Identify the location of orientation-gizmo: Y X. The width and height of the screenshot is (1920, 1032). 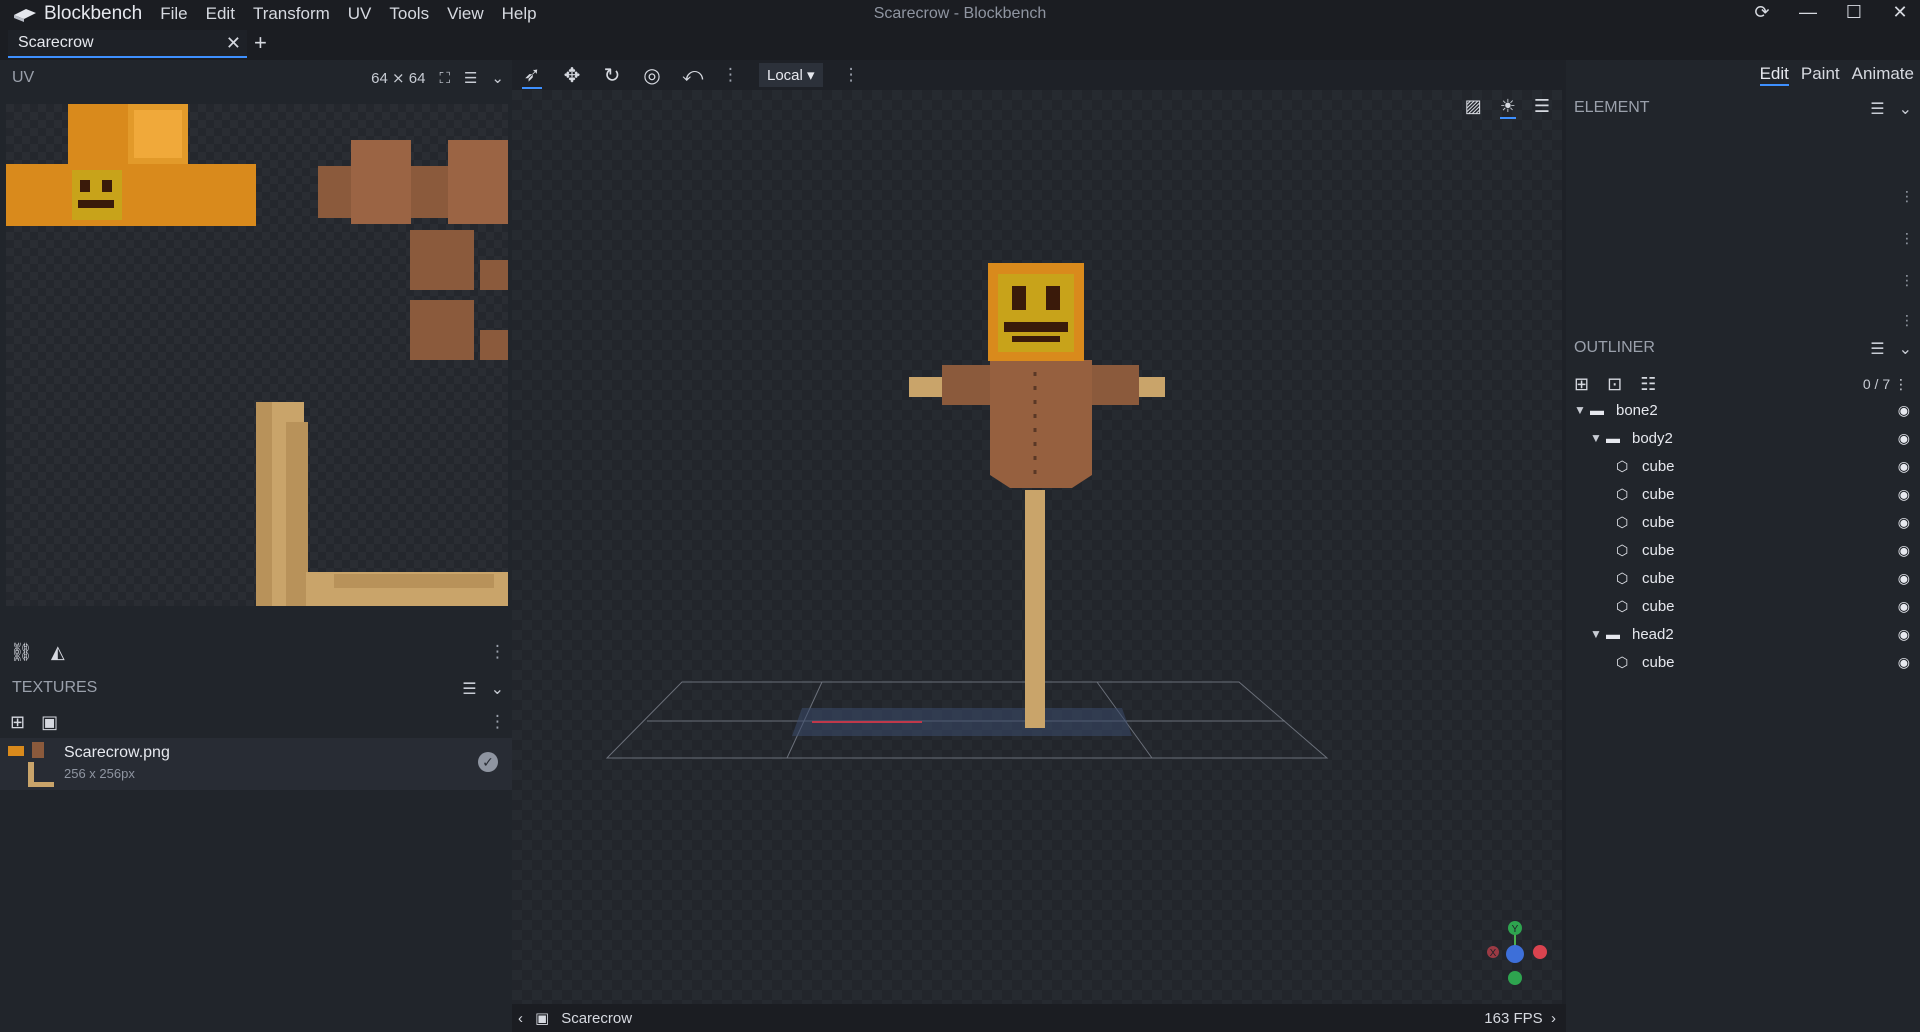
(1515, 955).